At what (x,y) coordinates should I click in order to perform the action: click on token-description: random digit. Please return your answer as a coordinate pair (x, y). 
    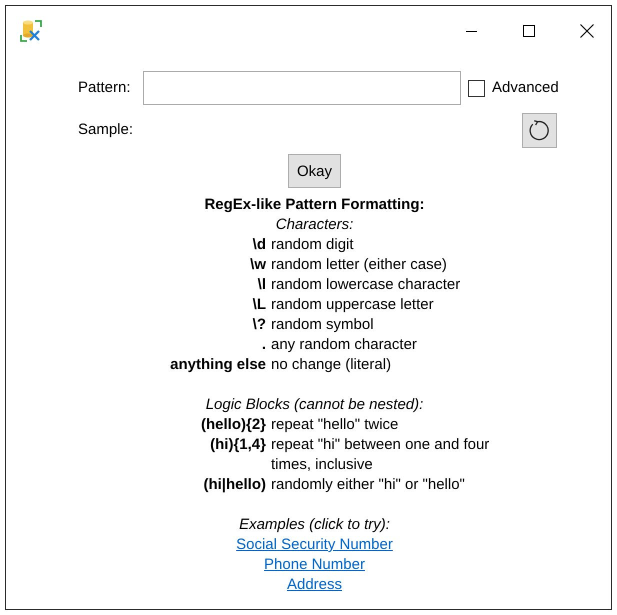
    Looking at the image, I should click on (312, 245).